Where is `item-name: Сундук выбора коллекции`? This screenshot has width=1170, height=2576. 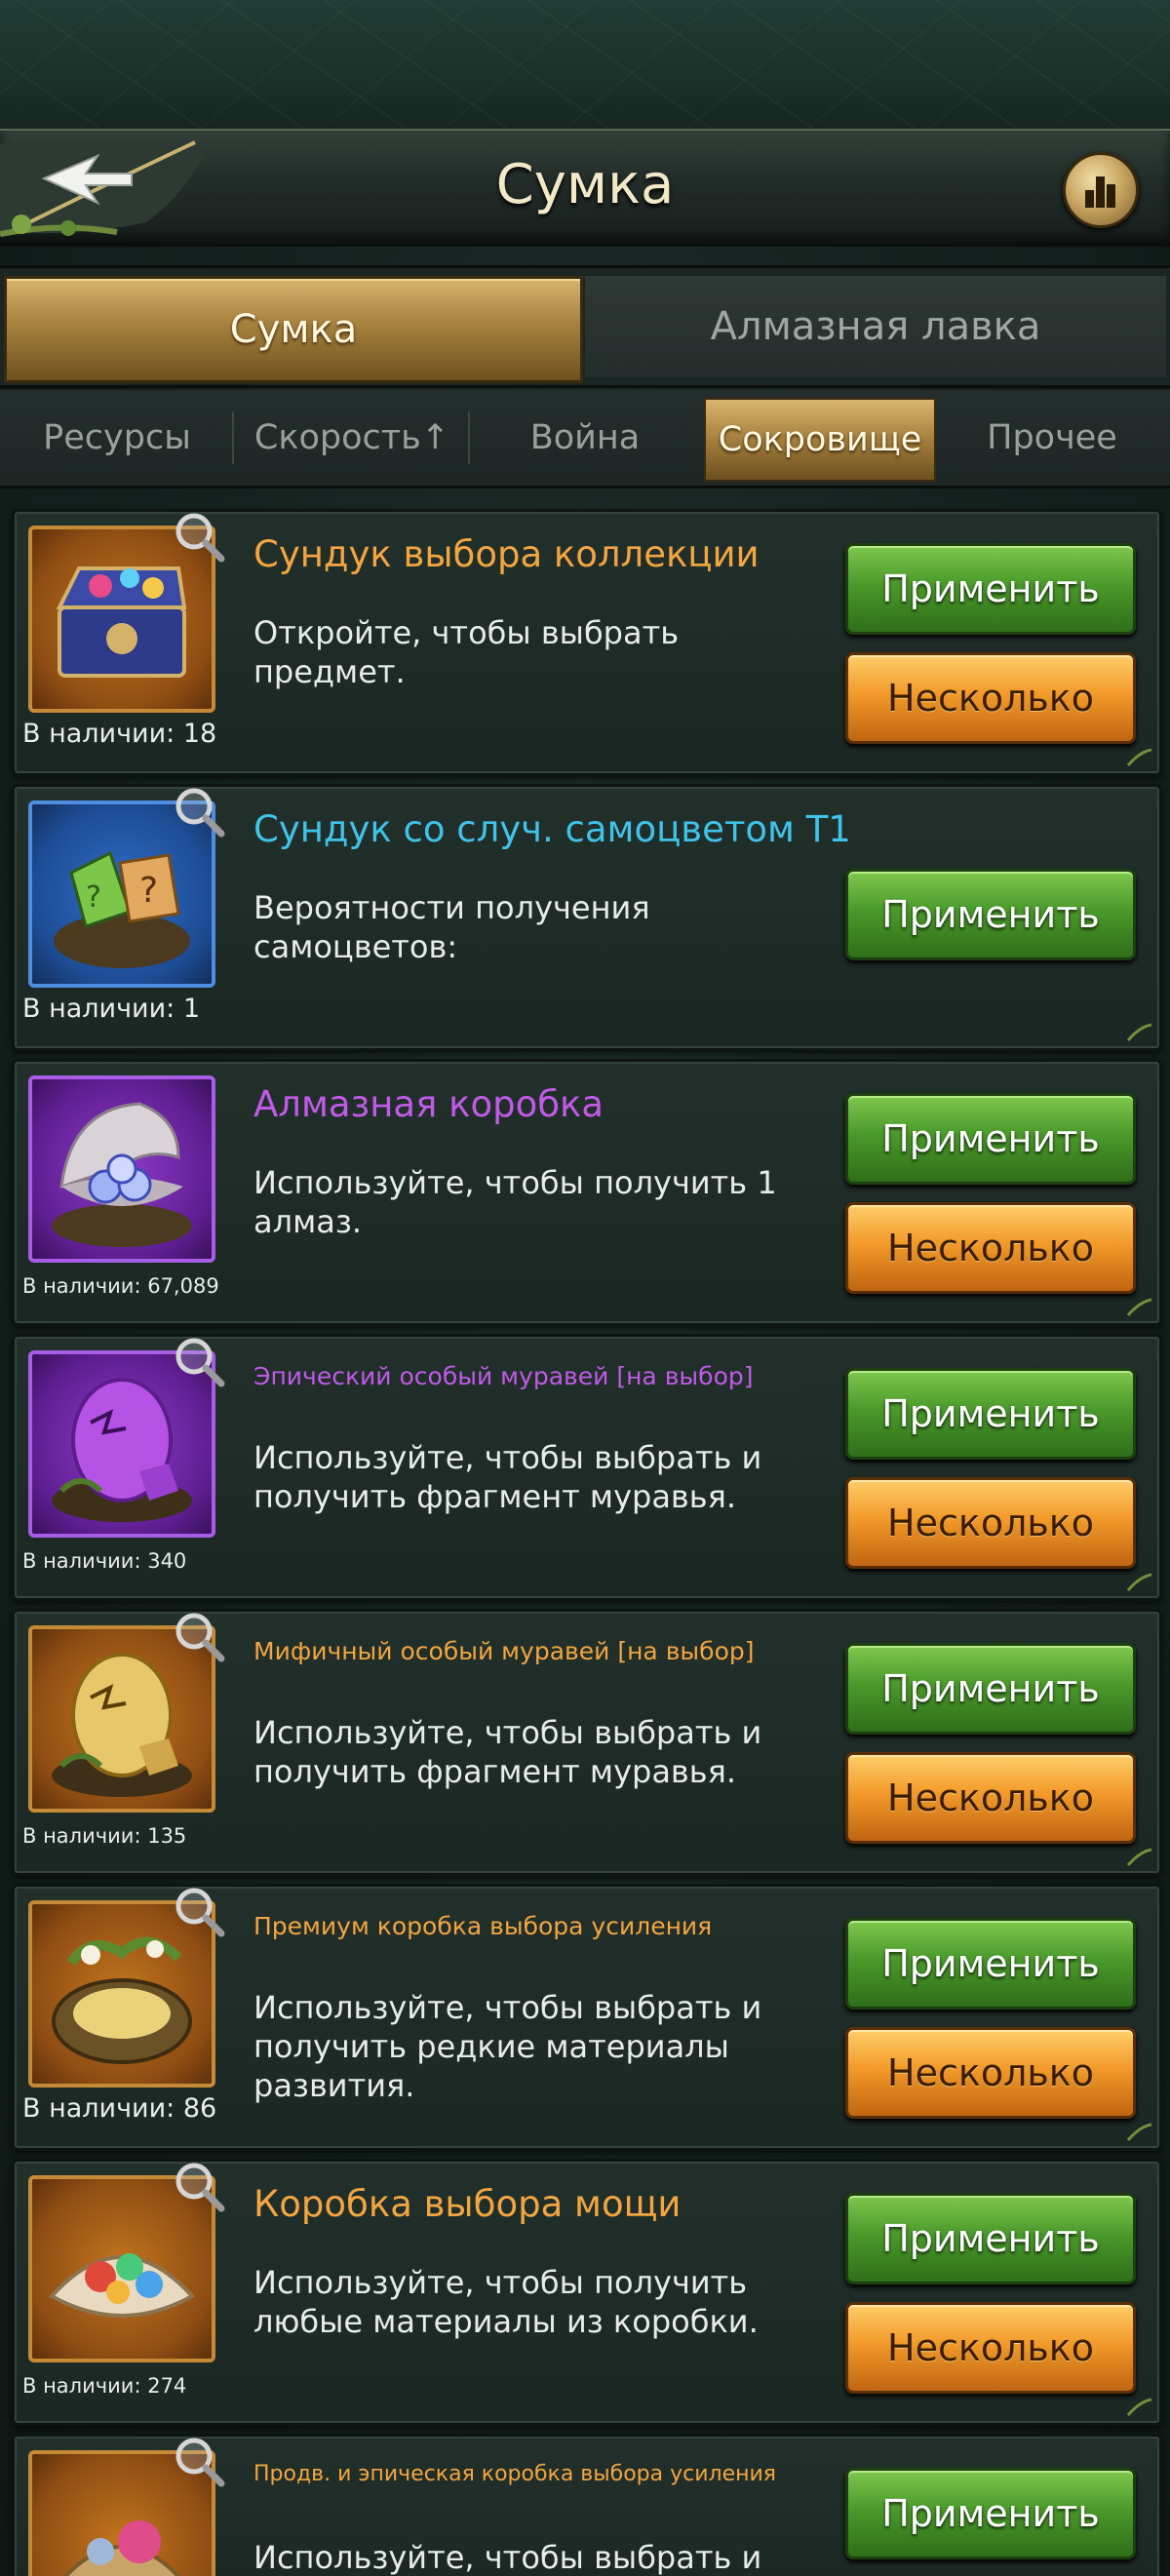
item-name: Сундук выбора коллекции is located at coordinates (507, 554).